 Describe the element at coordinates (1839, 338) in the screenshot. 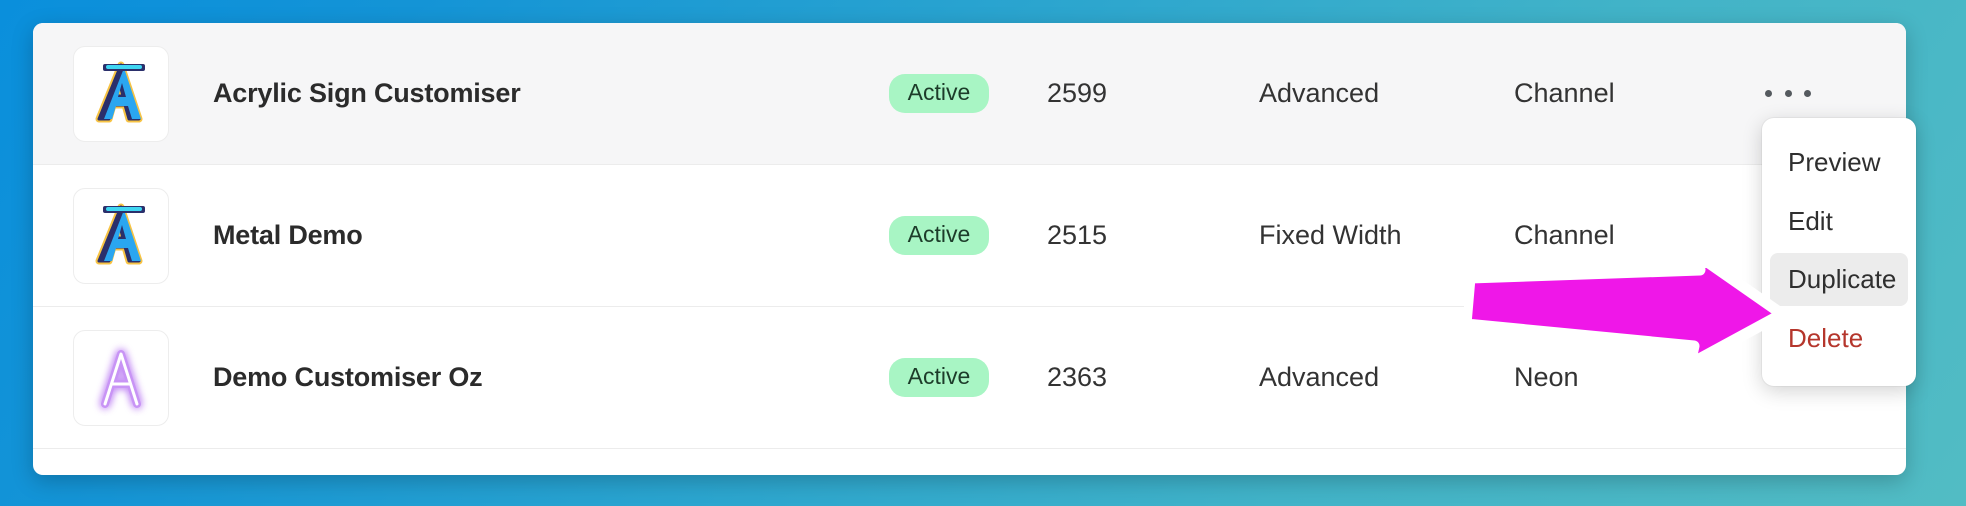

I see `menu-item-delete: Delete` at that location.